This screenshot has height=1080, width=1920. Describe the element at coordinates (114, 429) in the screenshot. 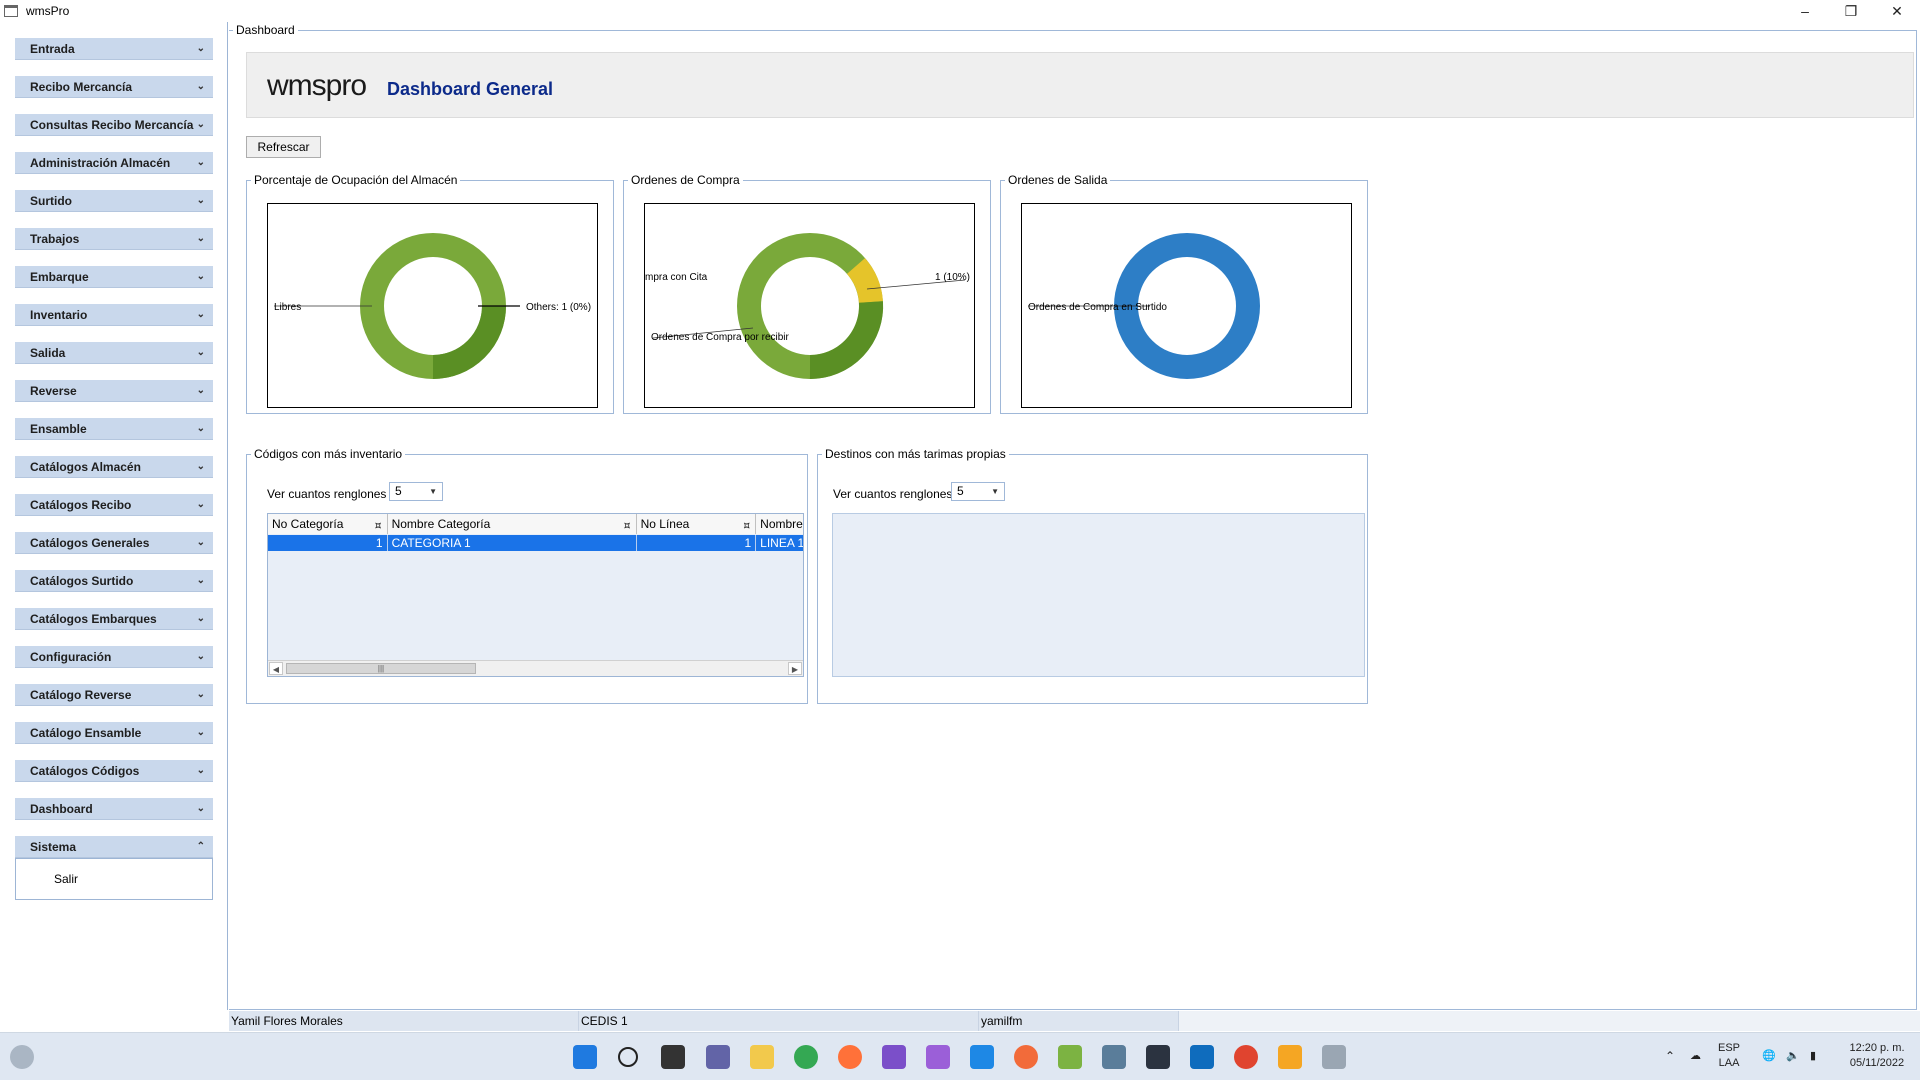

I see `sidebar-item-ensamble: Ensamble ⌄` at that location.